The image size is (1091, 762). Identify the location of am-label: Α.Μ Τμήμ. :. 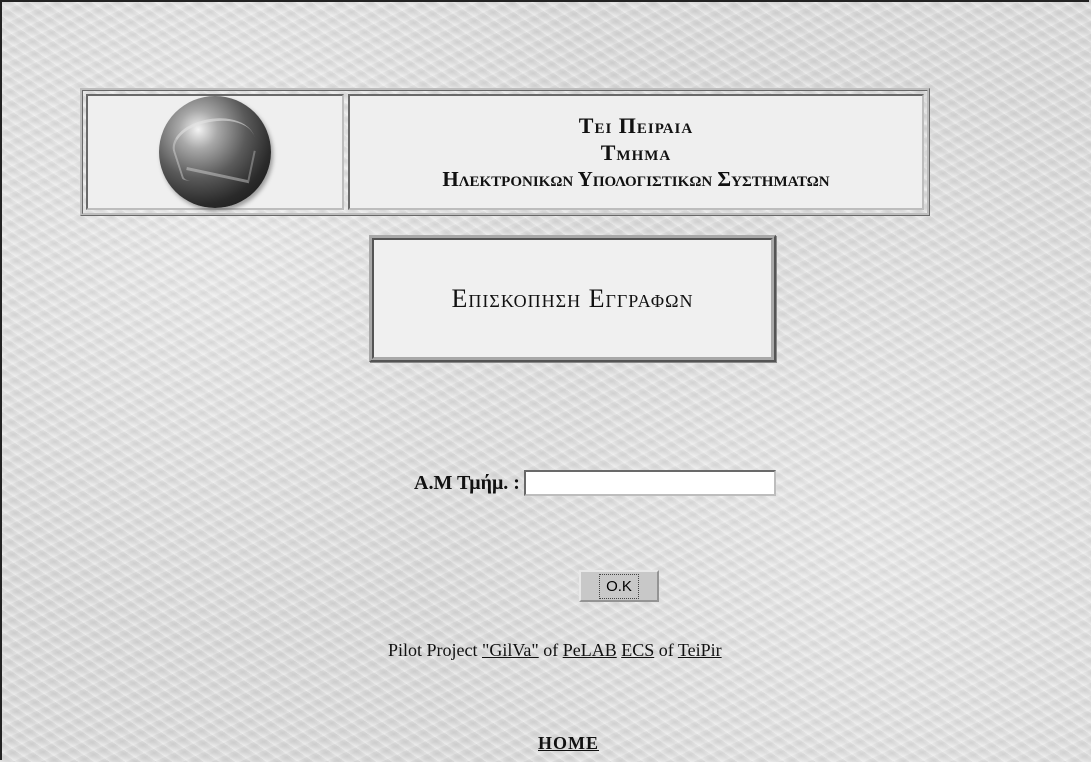
(467, 482).